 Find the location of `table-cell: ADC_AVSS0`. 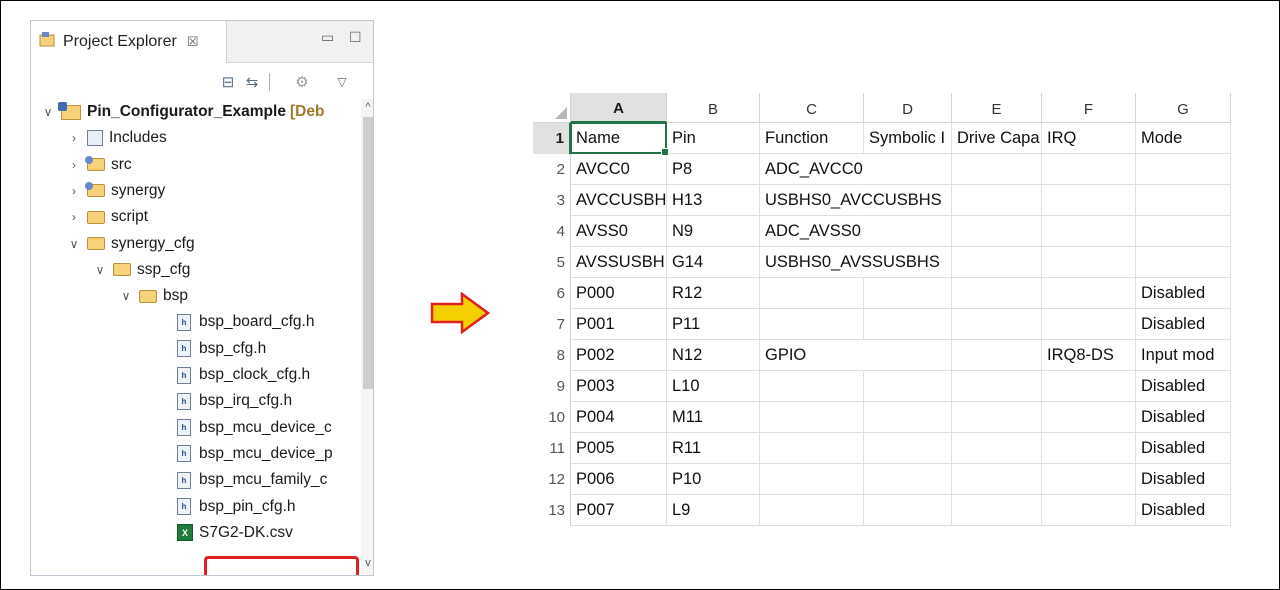

table-cell: ADC_AVSS0 is located at coordinates (812, 231).